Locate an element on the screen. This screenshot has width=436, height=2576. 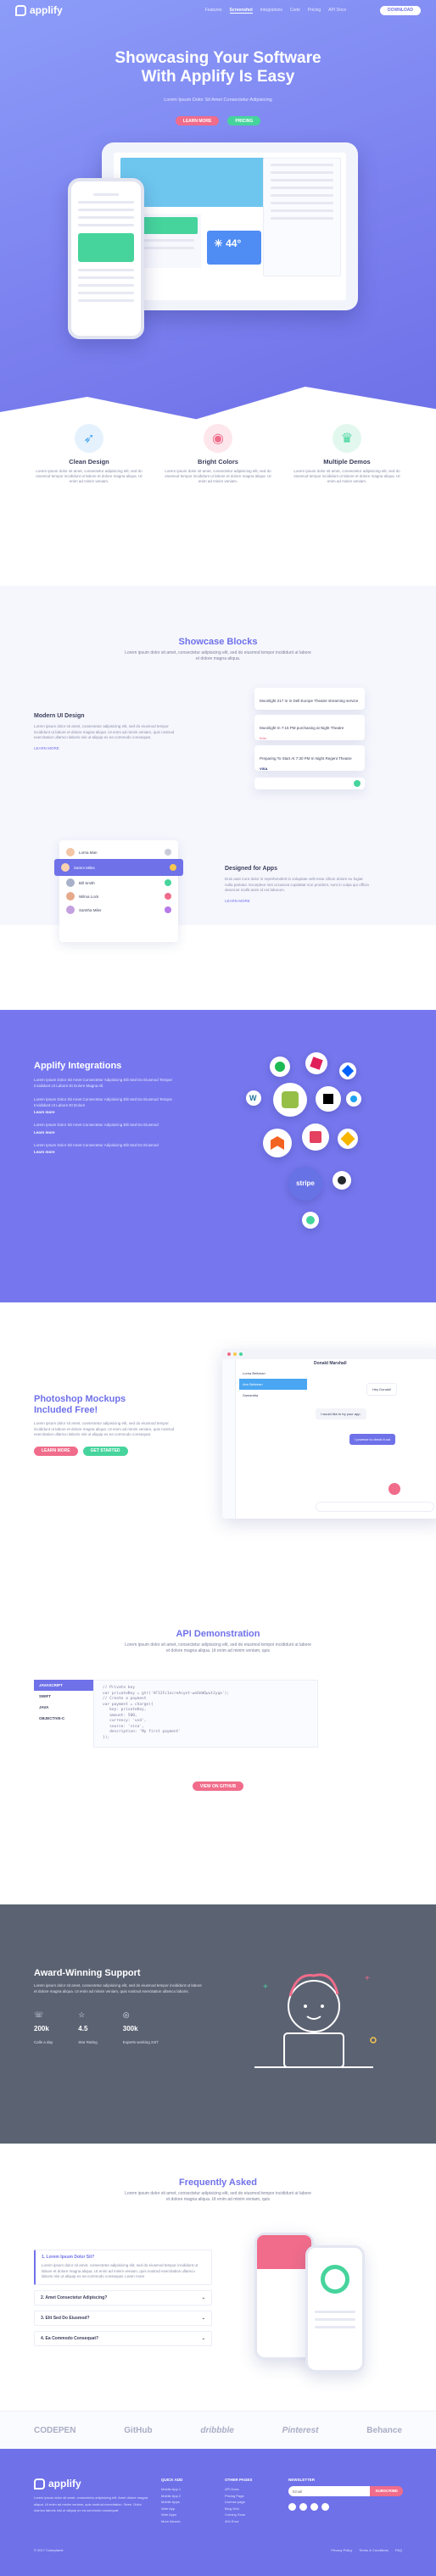
download-button: DOWNLOAD is located at coordinates (400, 10).